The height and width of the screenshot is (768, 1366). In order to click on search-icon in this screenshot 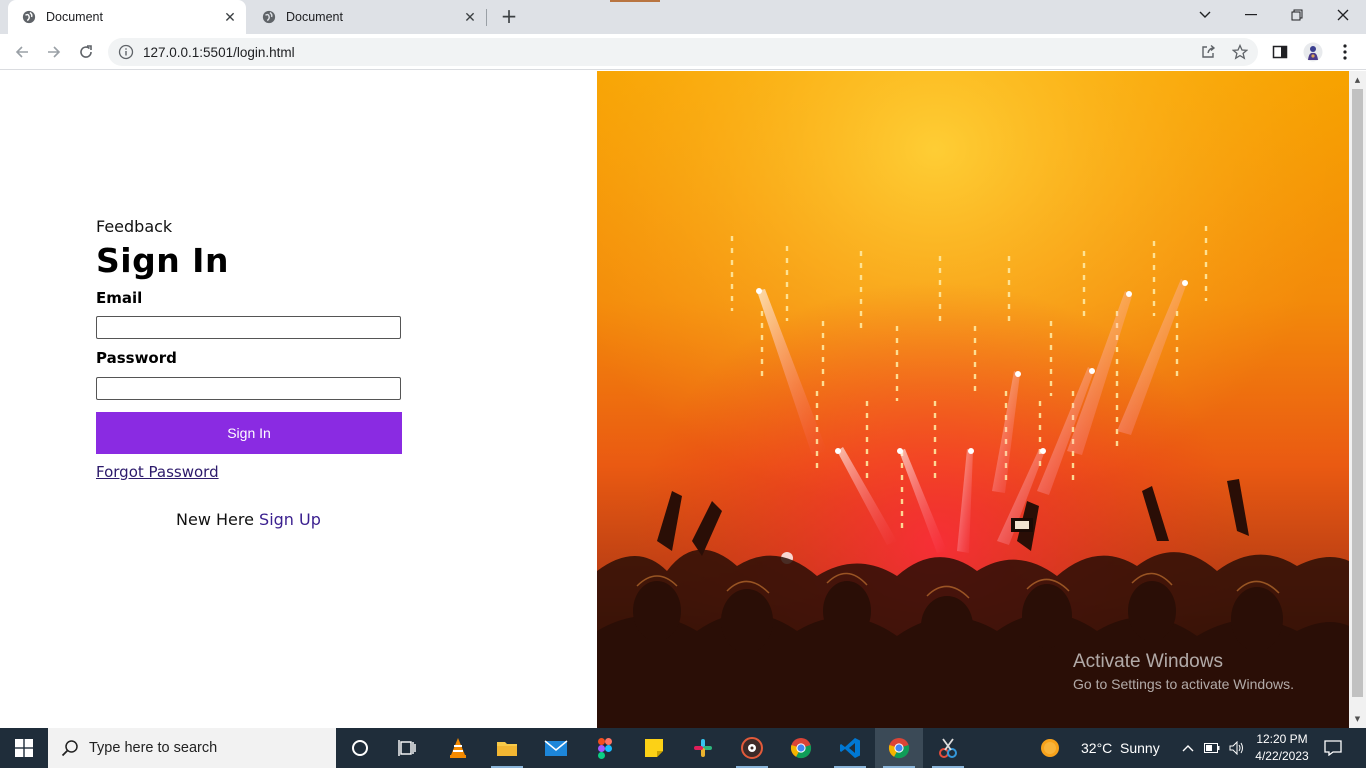, I will do `click(69, 748)`.